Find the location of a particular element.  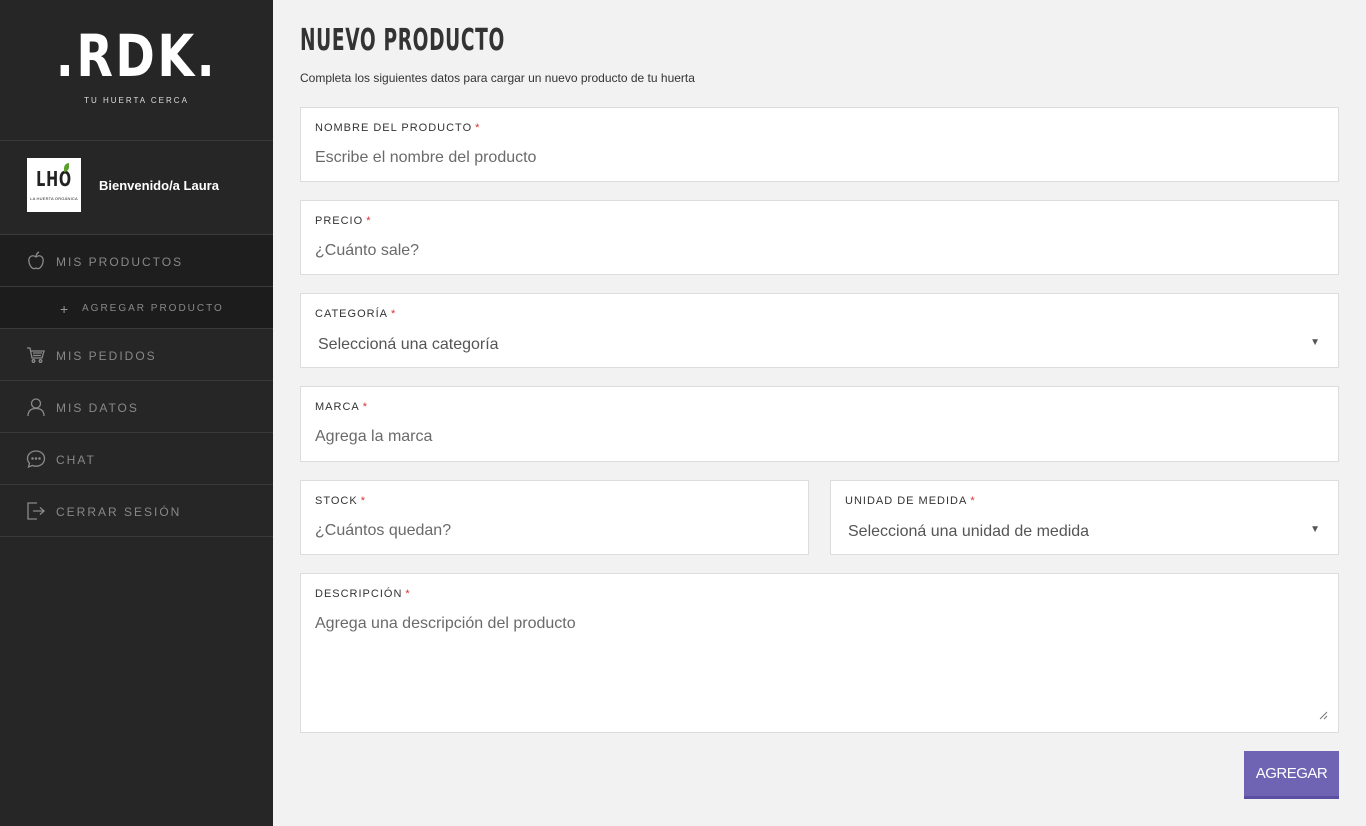

agregar-button: AGREGAR is located at coordinates (1291, 775).